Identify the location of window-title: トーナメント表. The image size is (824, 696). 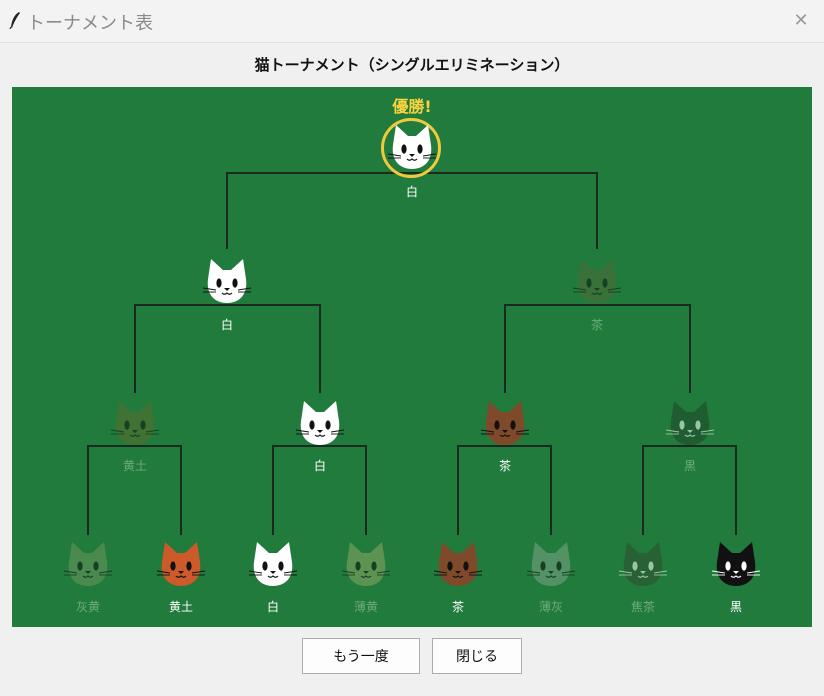
(90, 23).